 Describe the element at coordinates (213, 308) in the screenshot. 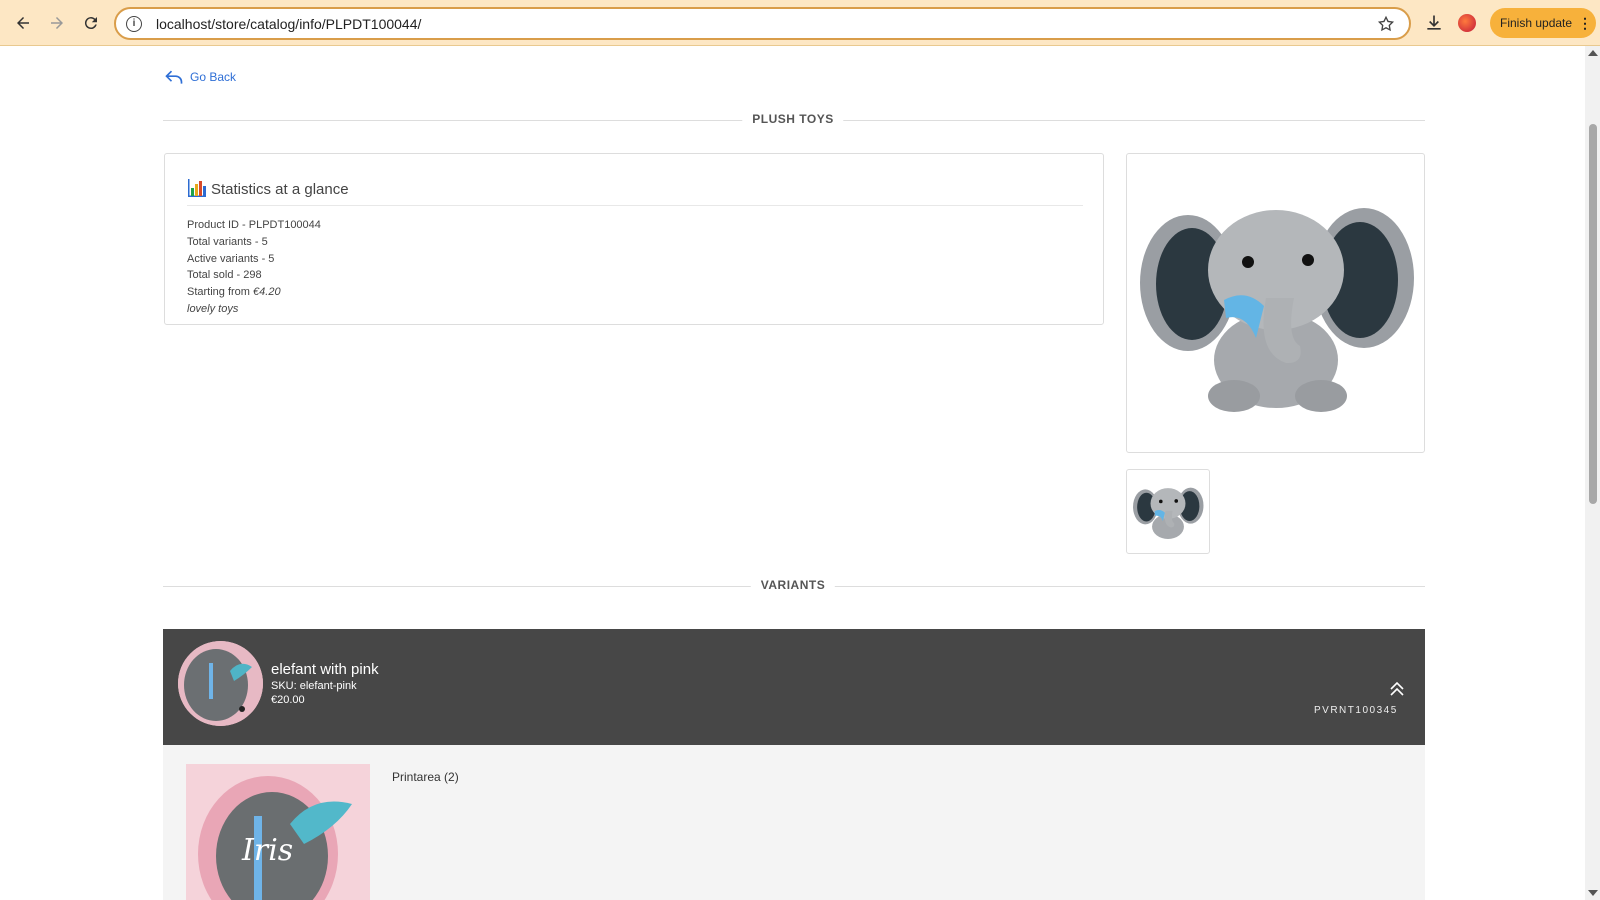

I see `product-description: lovely toys` at that location.